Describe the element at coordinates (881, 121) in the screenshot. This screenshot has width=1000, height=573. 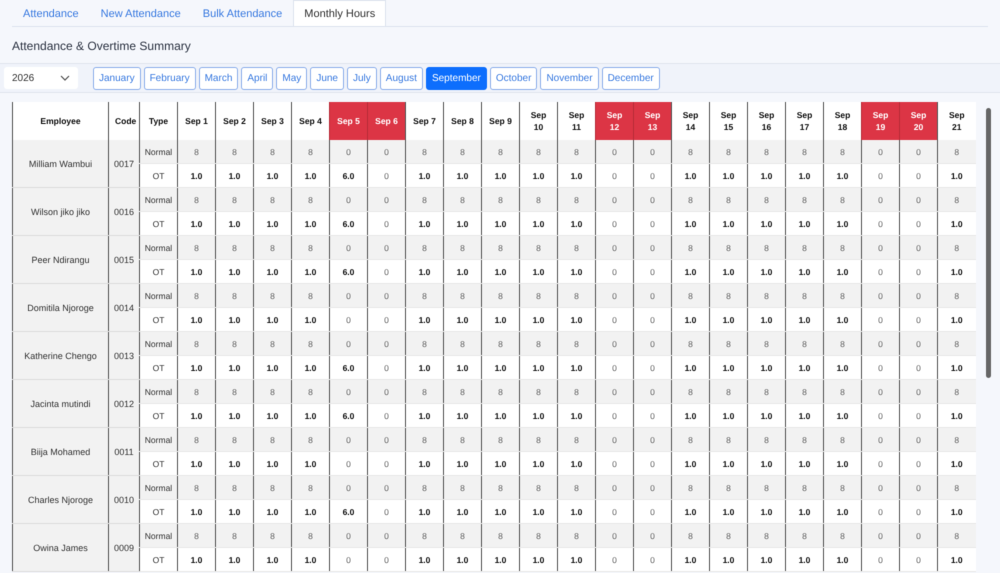
I see `day-header: Sep 19` at that location.